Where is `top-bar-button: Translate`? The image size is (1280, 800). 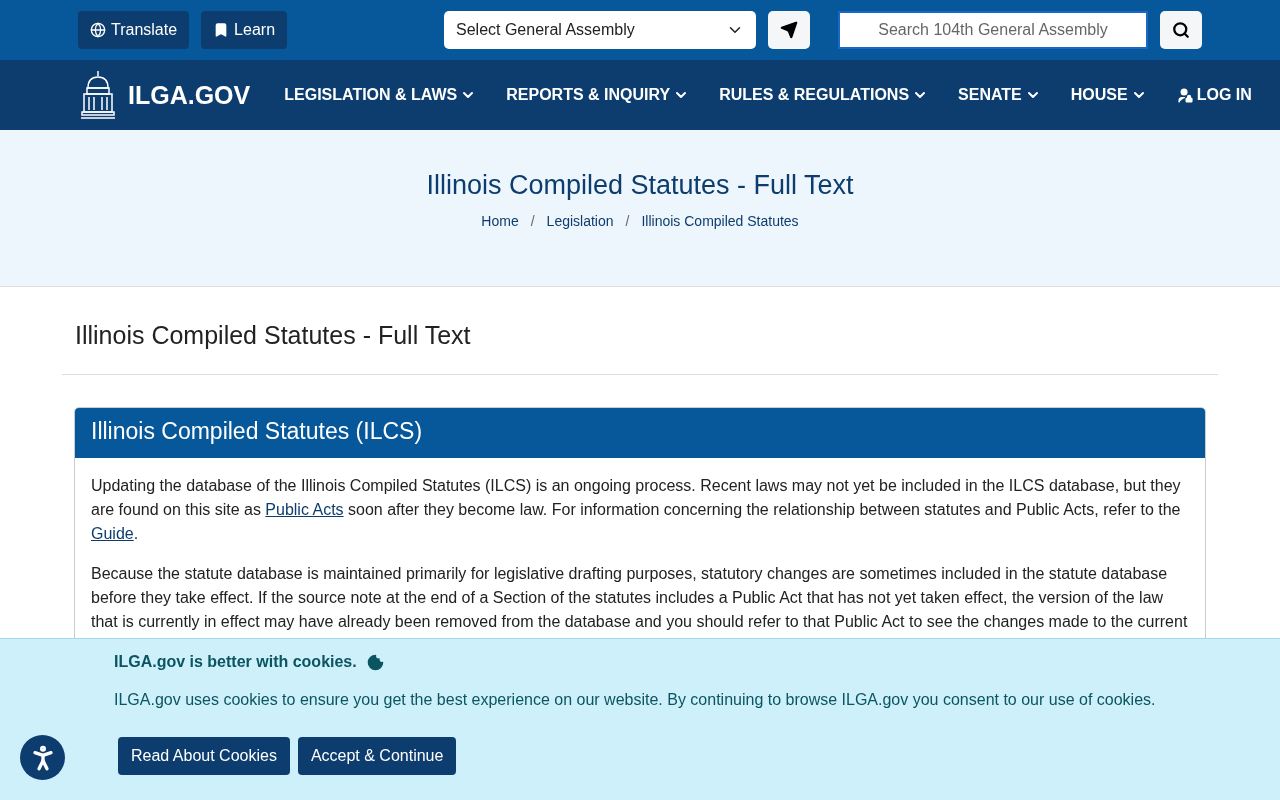 top-bar-button: Translate is located at coordinates (134, 30).